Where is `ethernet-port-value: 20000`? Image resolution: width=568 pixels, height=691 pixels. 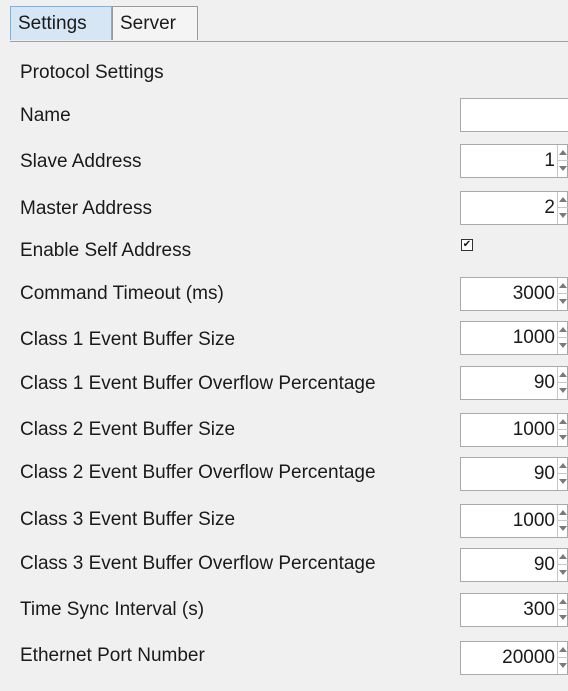
ethernet-port-value: 20000 is located at coordinates (528, 657).